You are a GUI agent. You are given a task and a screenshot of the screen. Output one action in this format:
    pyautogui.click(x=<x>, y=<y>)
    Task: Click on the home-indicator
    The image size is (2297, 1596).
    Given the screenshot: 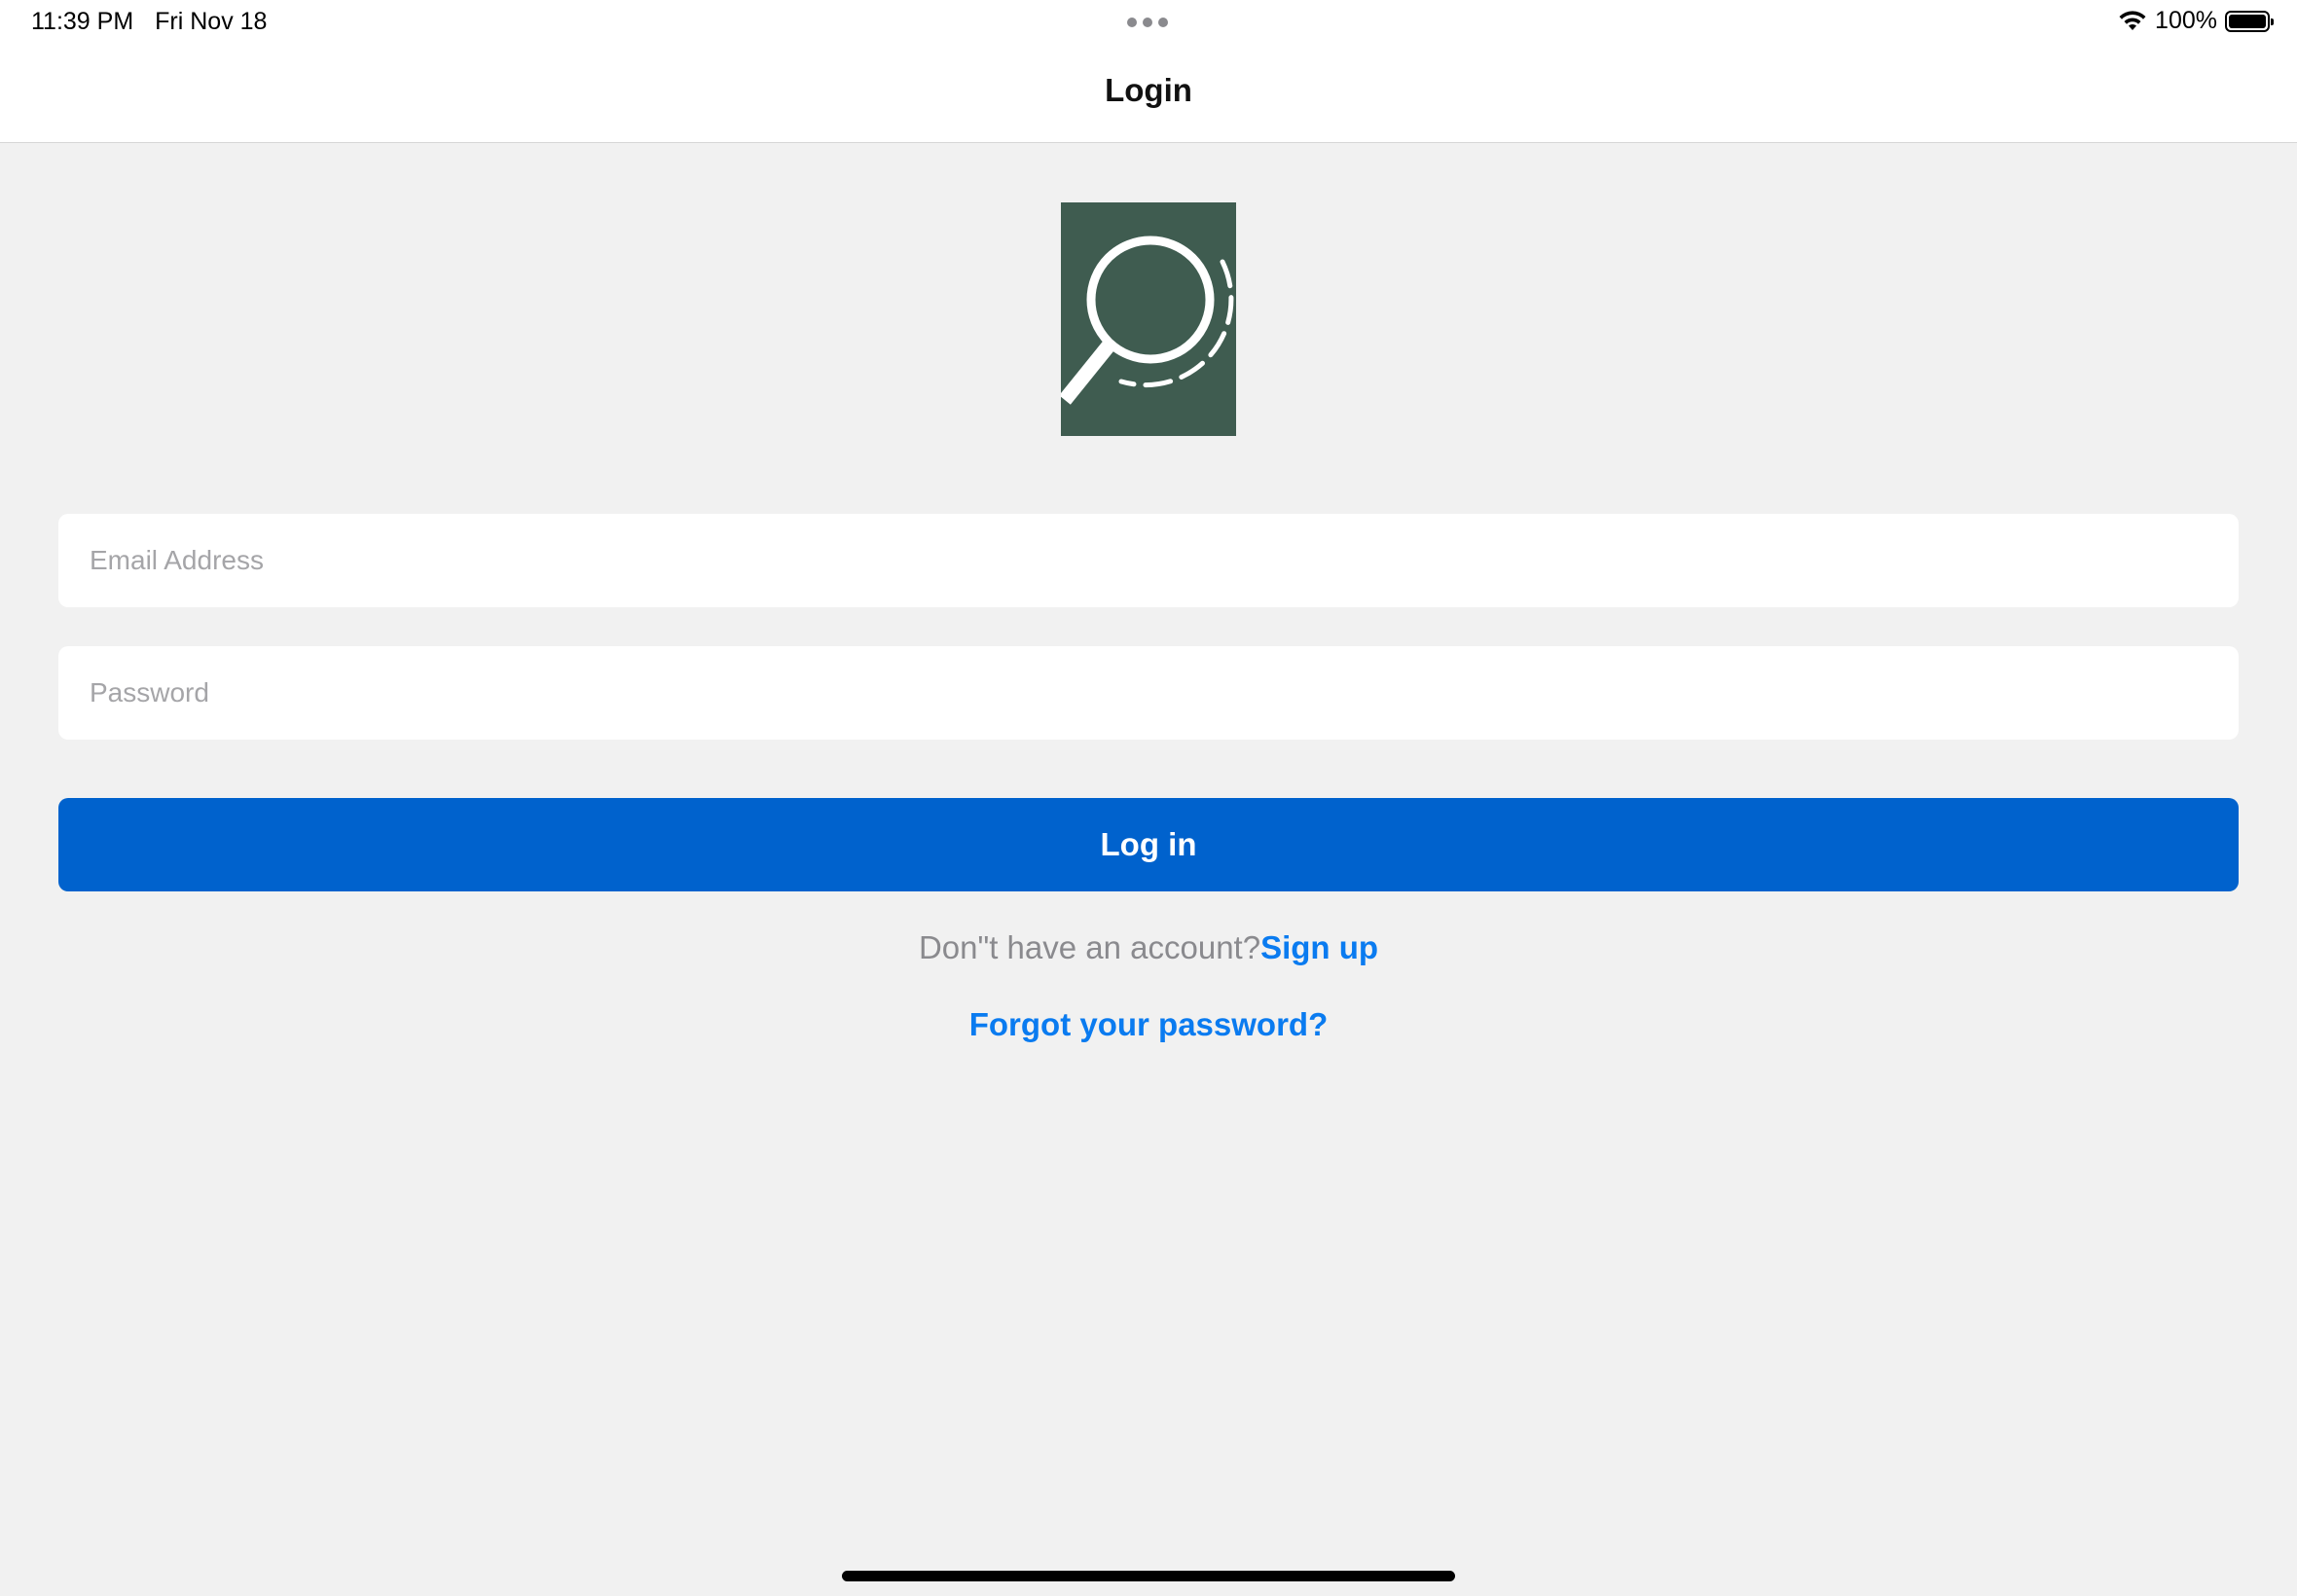 What is the action you would take?
    pyautogui.click(x=1148, y=1576)
    